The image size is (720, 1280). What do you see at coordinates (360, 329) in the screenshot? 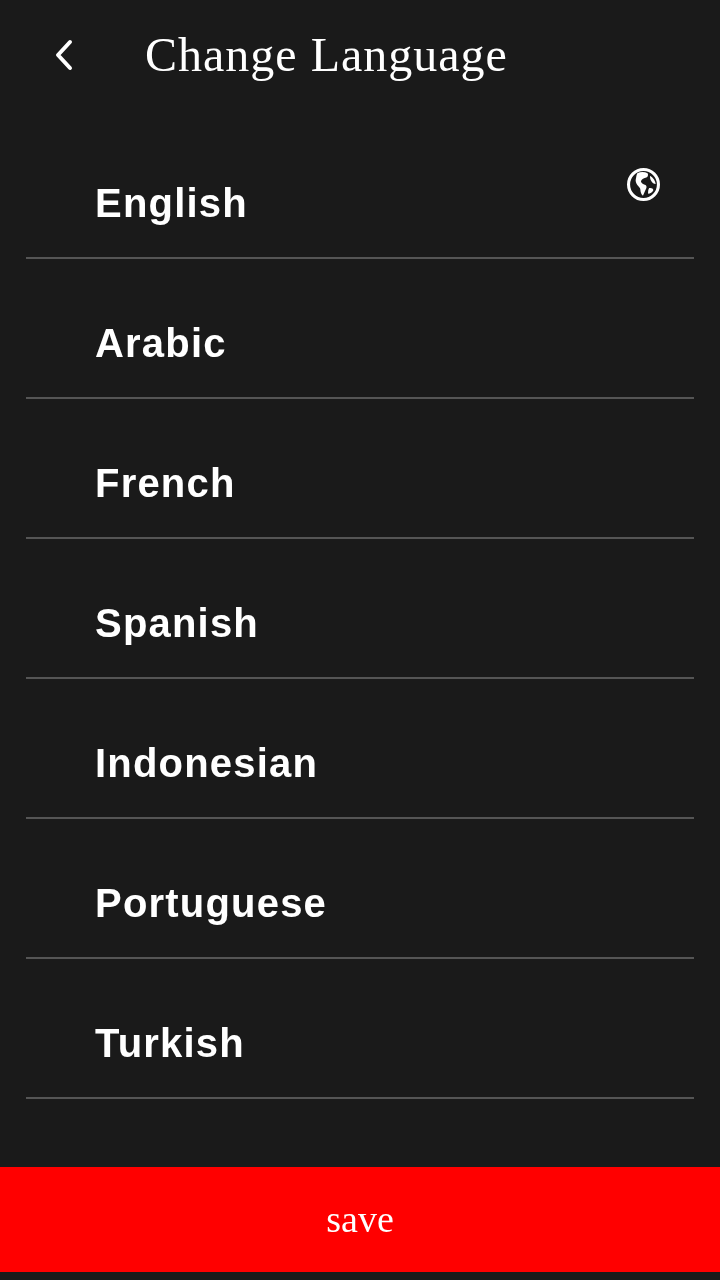
I see `language-item: Arabic` at bounding box center [360, 329].